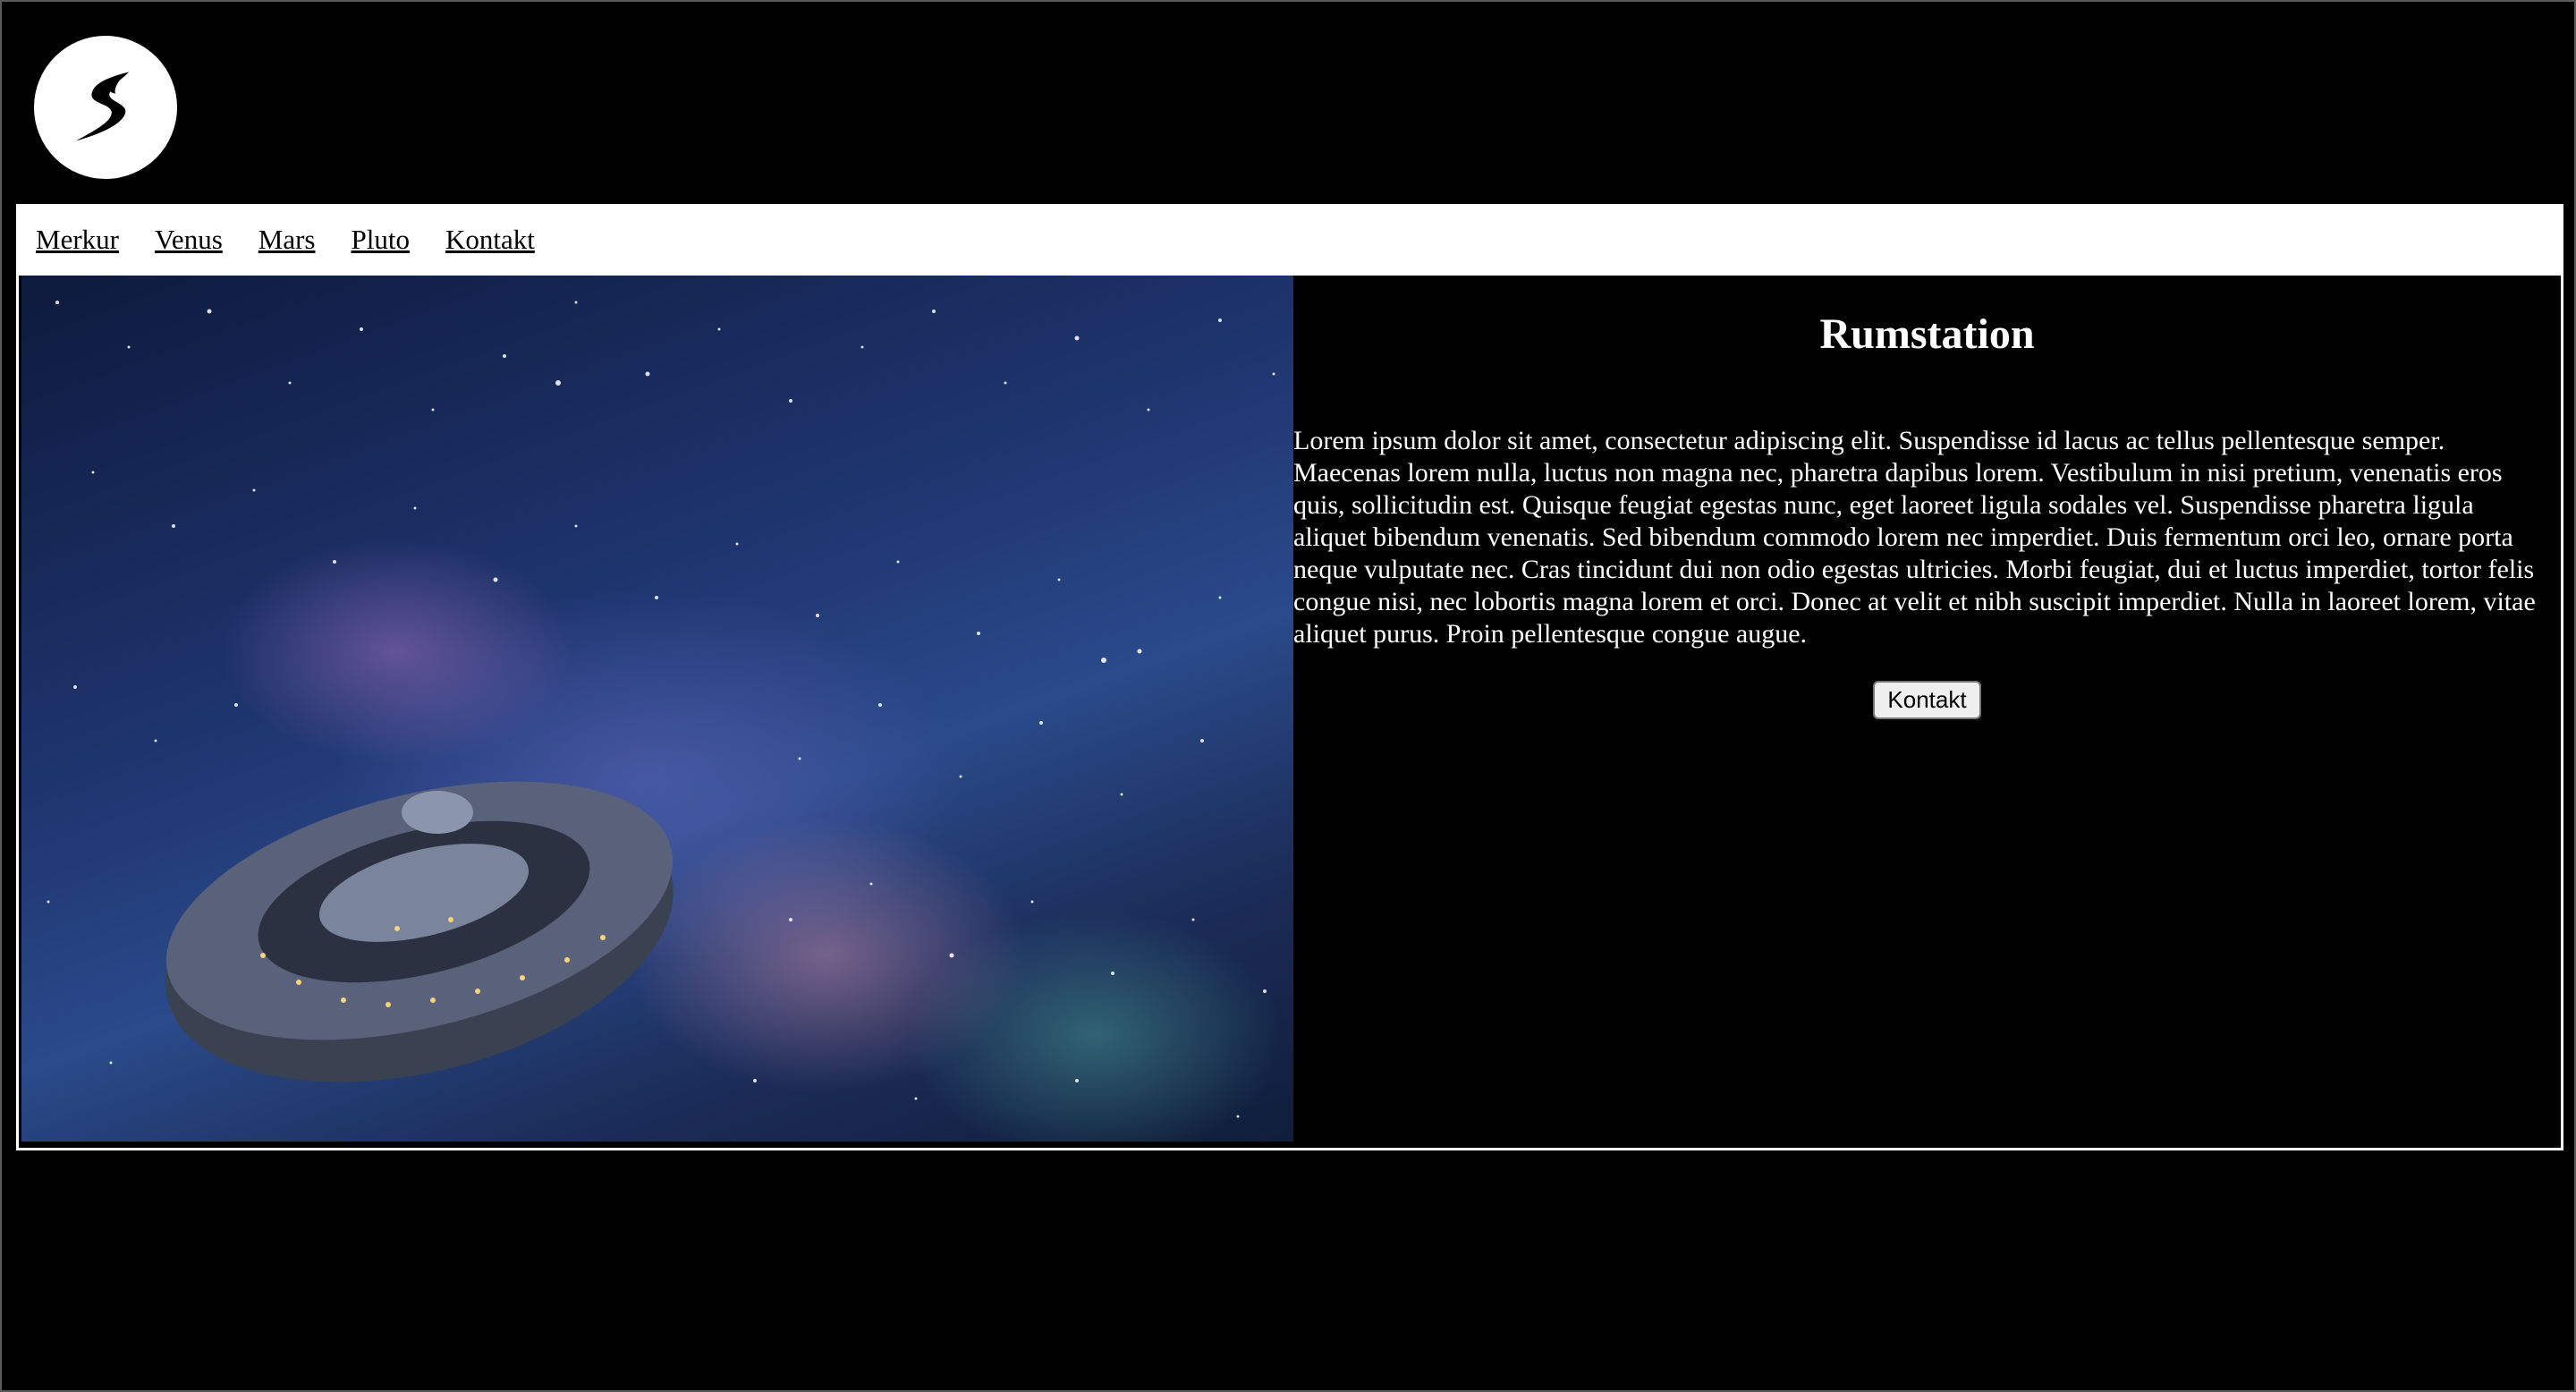  I want to click on main-nav: Merkur Venus Mars Pluto Kontakt, so click(1289, 240).